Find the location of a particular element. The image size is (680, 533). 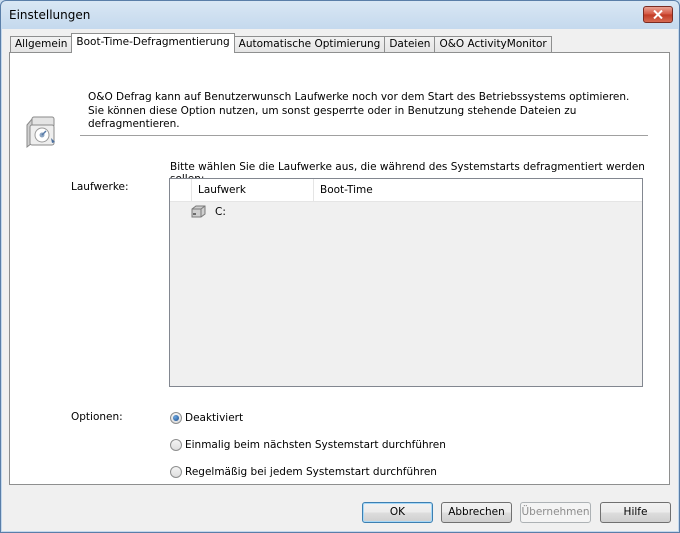

drive-name: C: is located at coordinates (220, 212).